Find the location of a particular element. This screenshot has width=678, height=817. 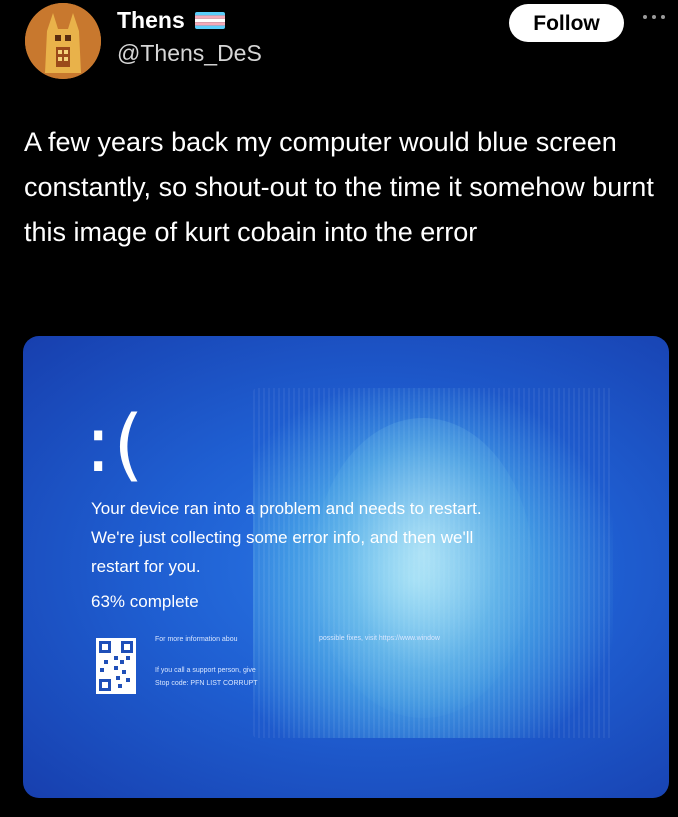

follow-button: Follow is located at coordinates (566, 23).